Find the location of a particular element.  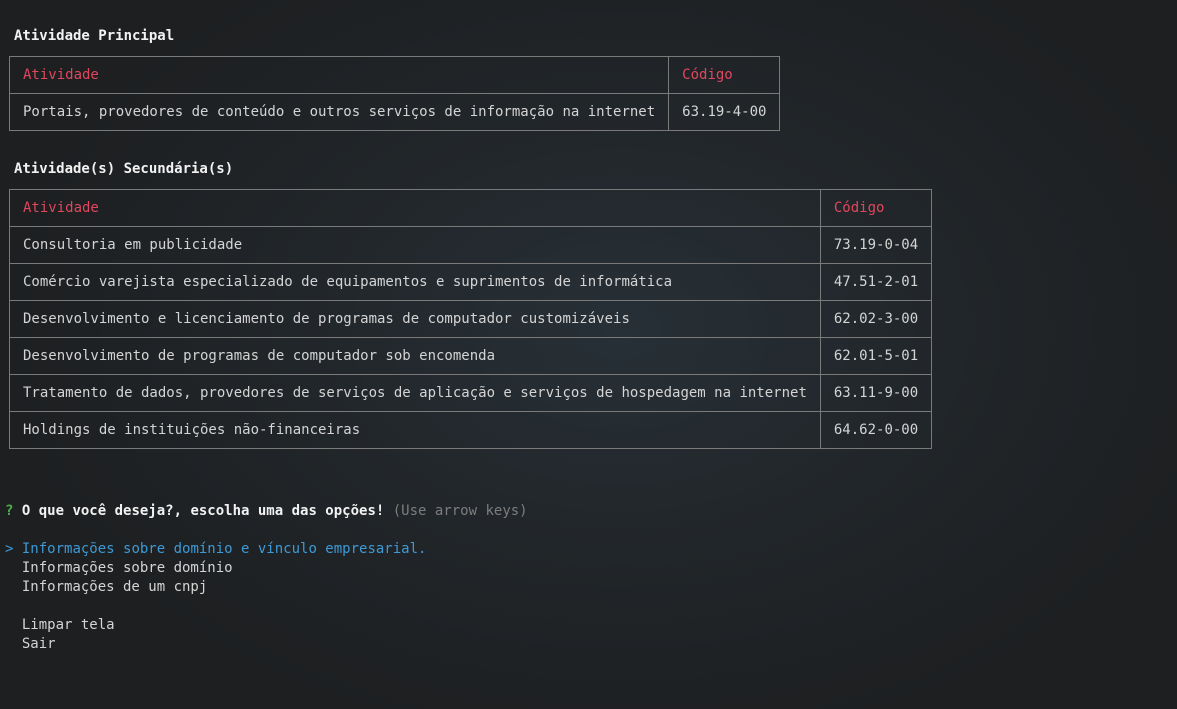

menu-option-cnpj-info: Informações de um cnpj is located at coordinates (106, 587).